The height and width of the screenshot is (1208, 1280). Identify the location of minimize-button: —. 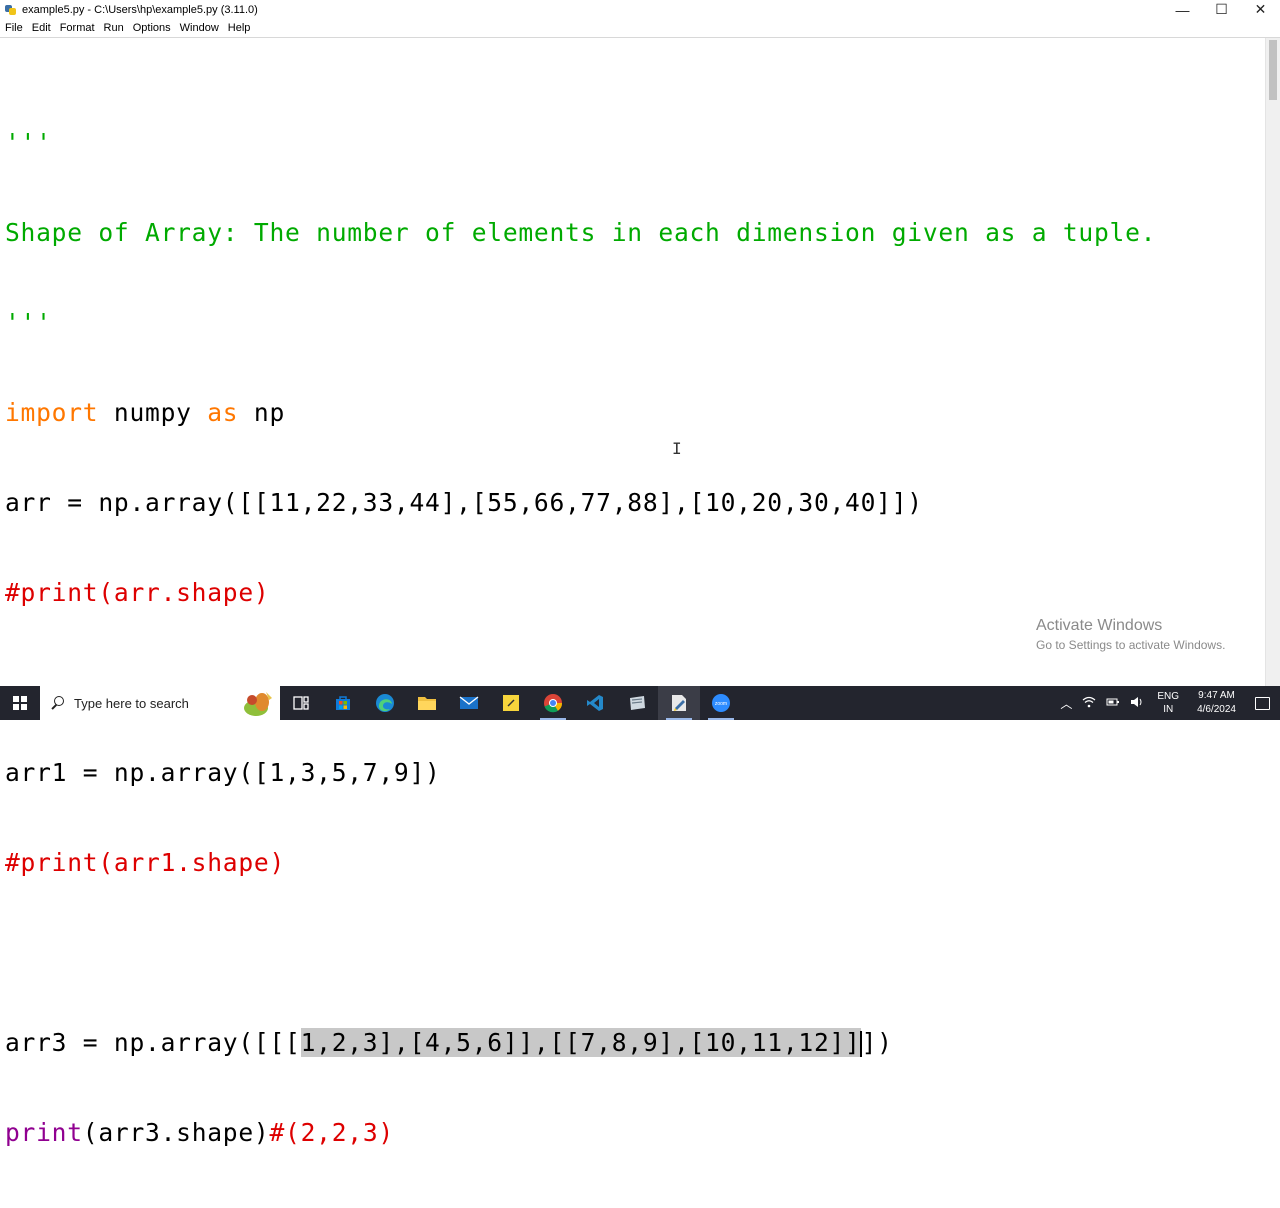
(1182, 9).